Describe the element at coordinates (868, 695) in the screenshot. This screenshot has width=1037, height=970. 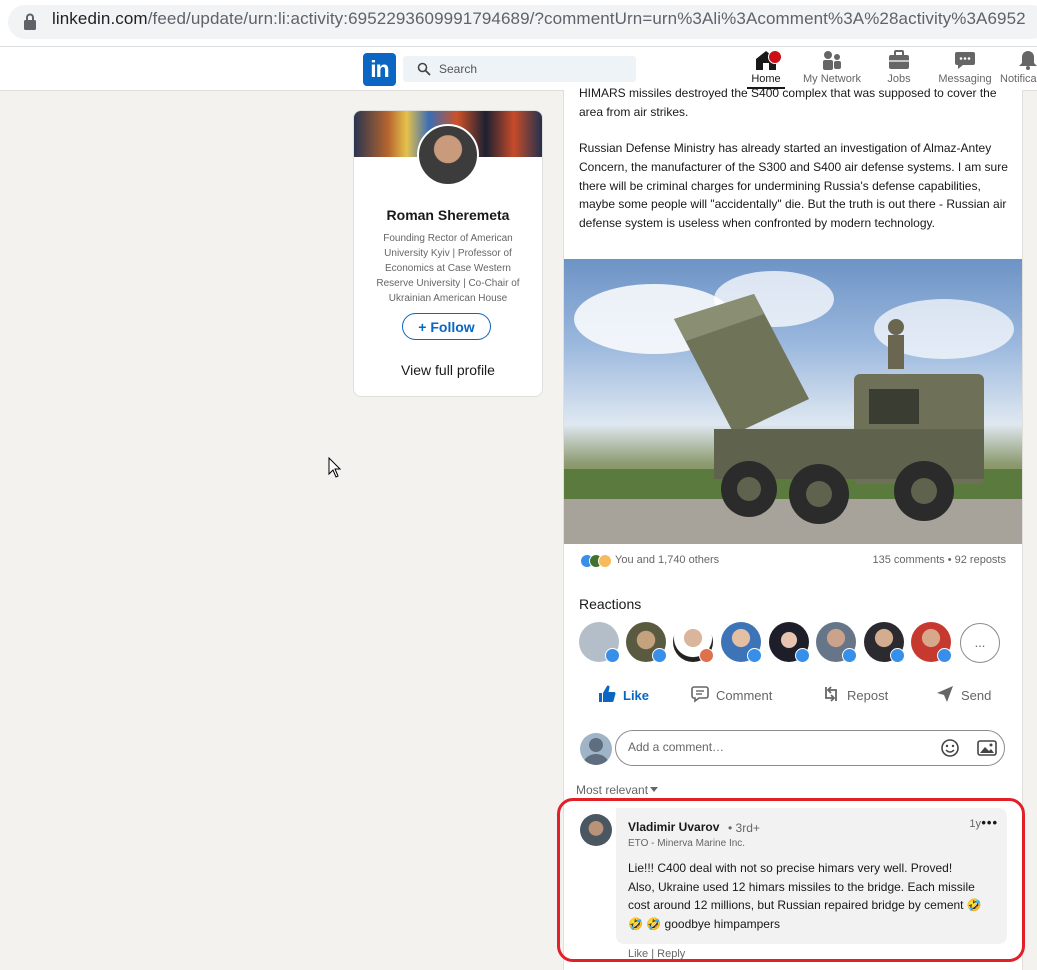
I see `repost-label: Repost` at that location.